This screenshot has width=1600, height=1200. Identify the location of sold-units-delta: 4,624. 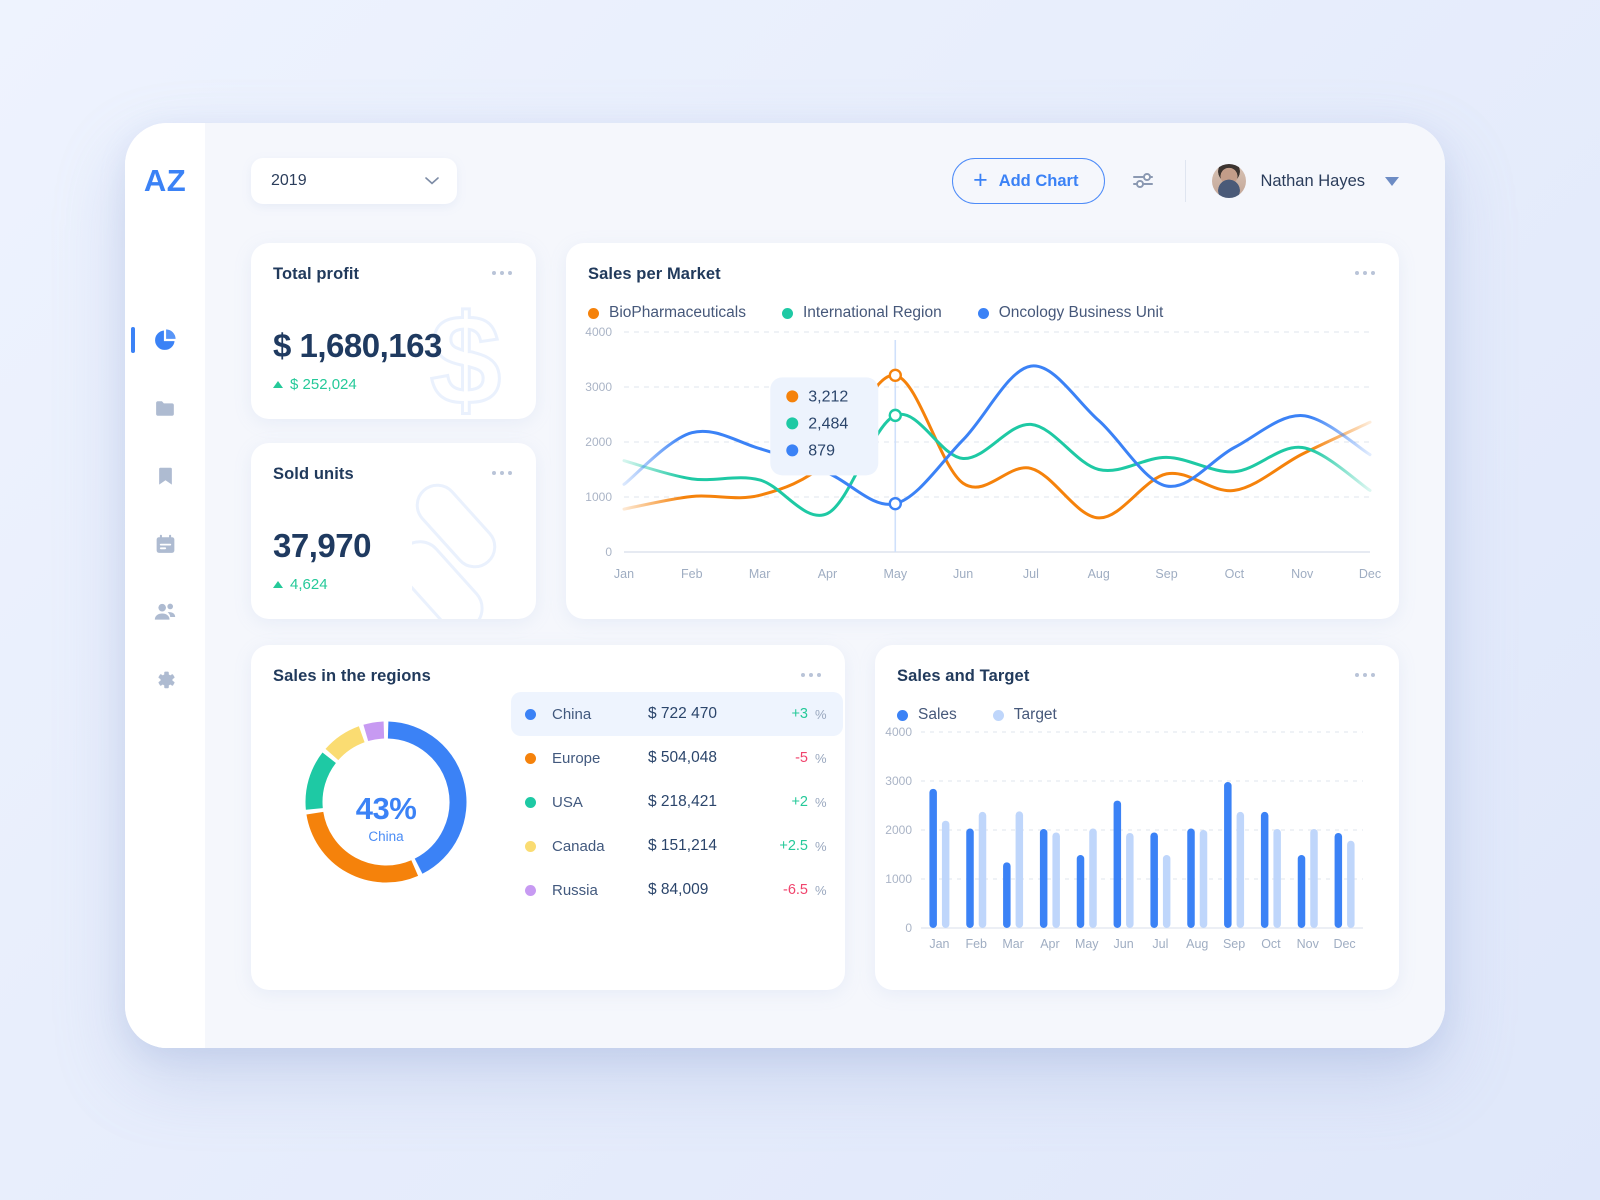
(322, 584).